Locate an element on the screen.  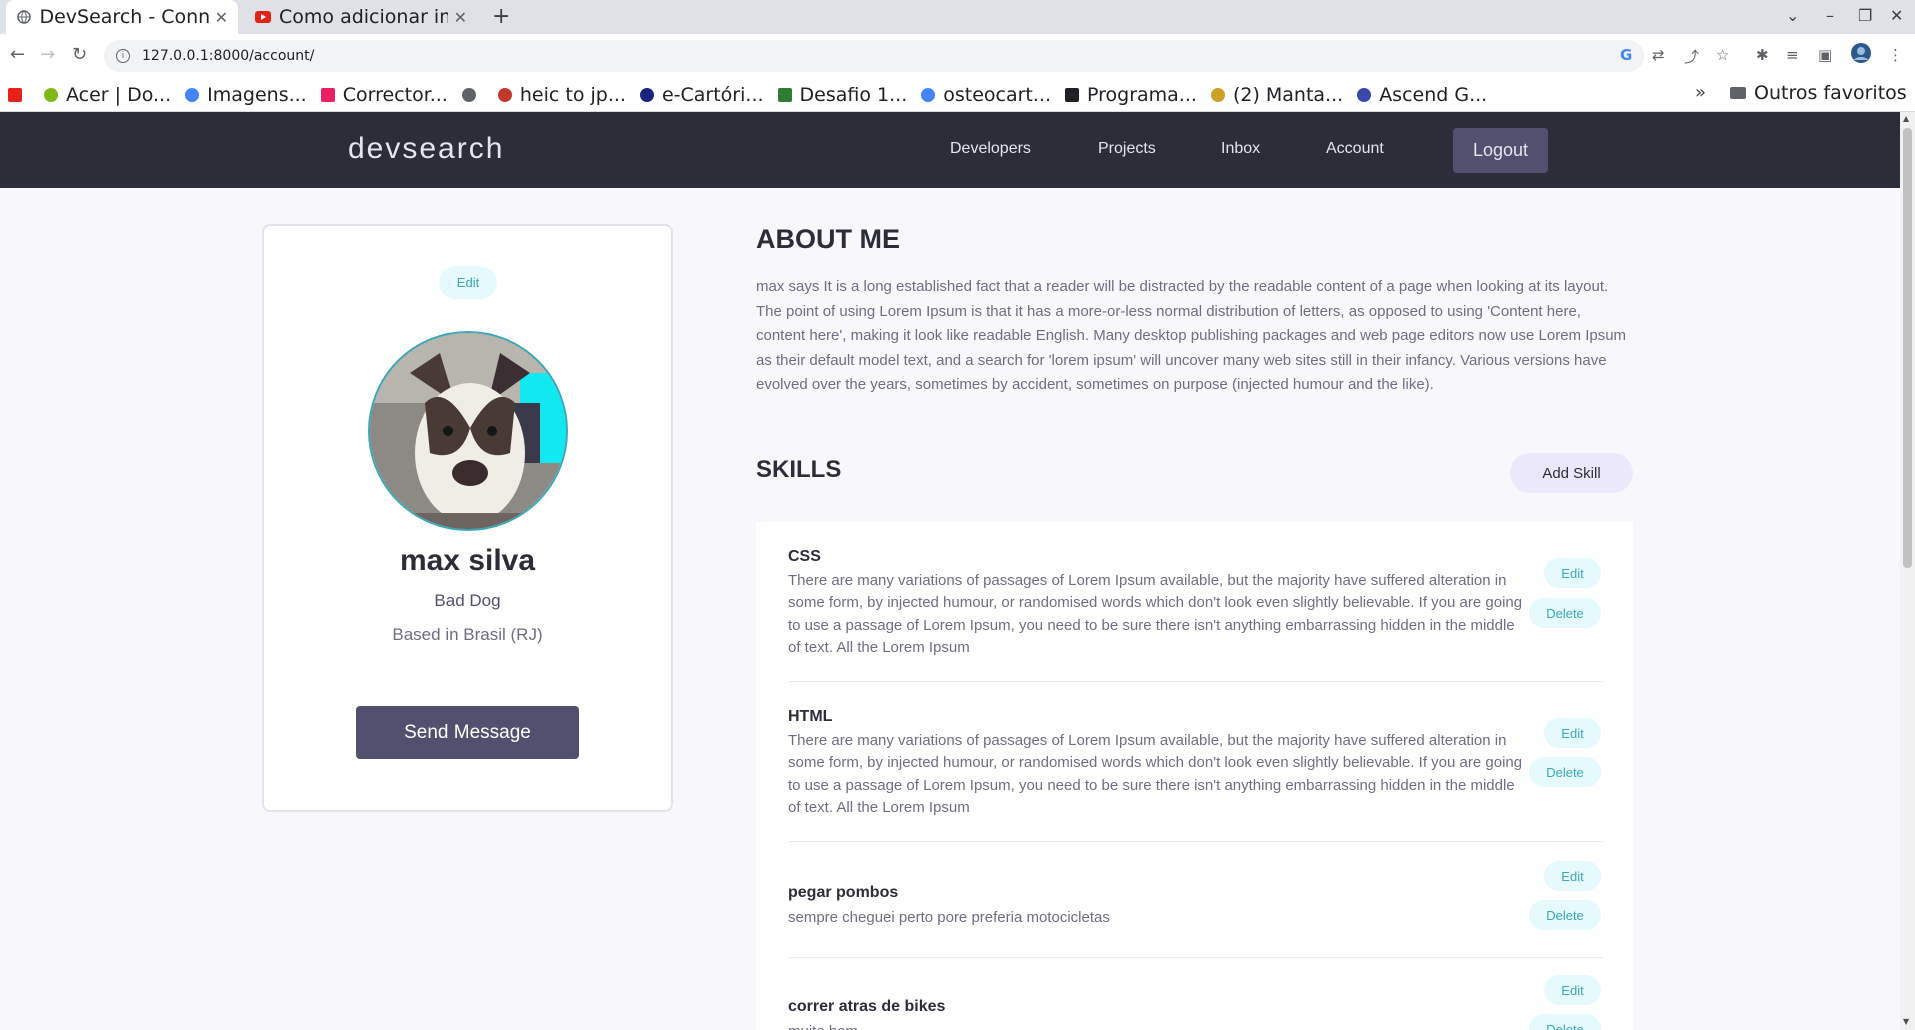
corrector-icon is located at coordinates (327, 94).